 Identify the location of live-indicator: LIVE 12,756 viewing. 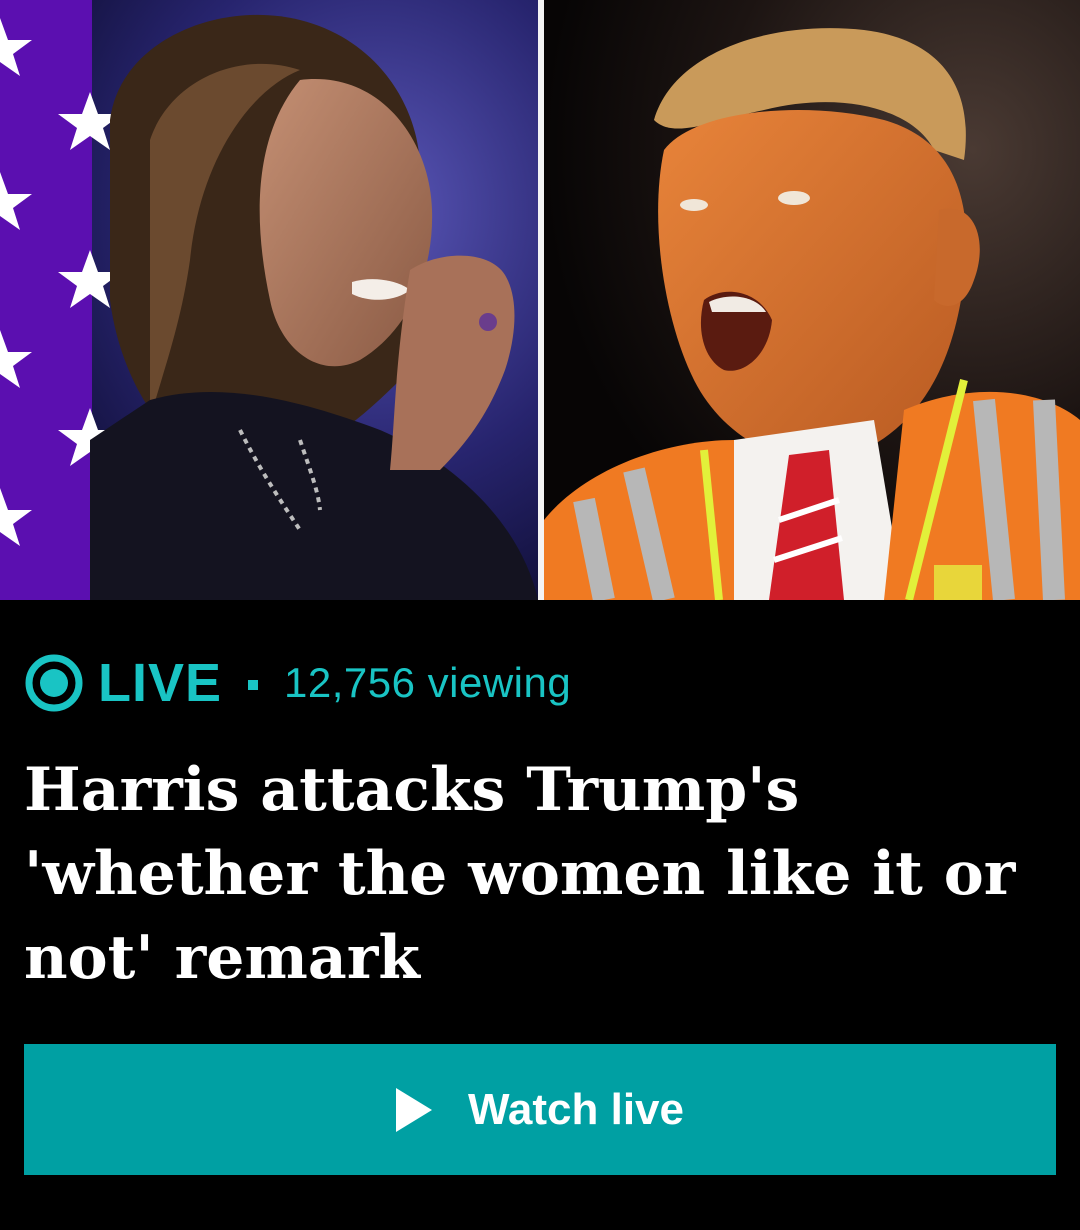
(297, 683).